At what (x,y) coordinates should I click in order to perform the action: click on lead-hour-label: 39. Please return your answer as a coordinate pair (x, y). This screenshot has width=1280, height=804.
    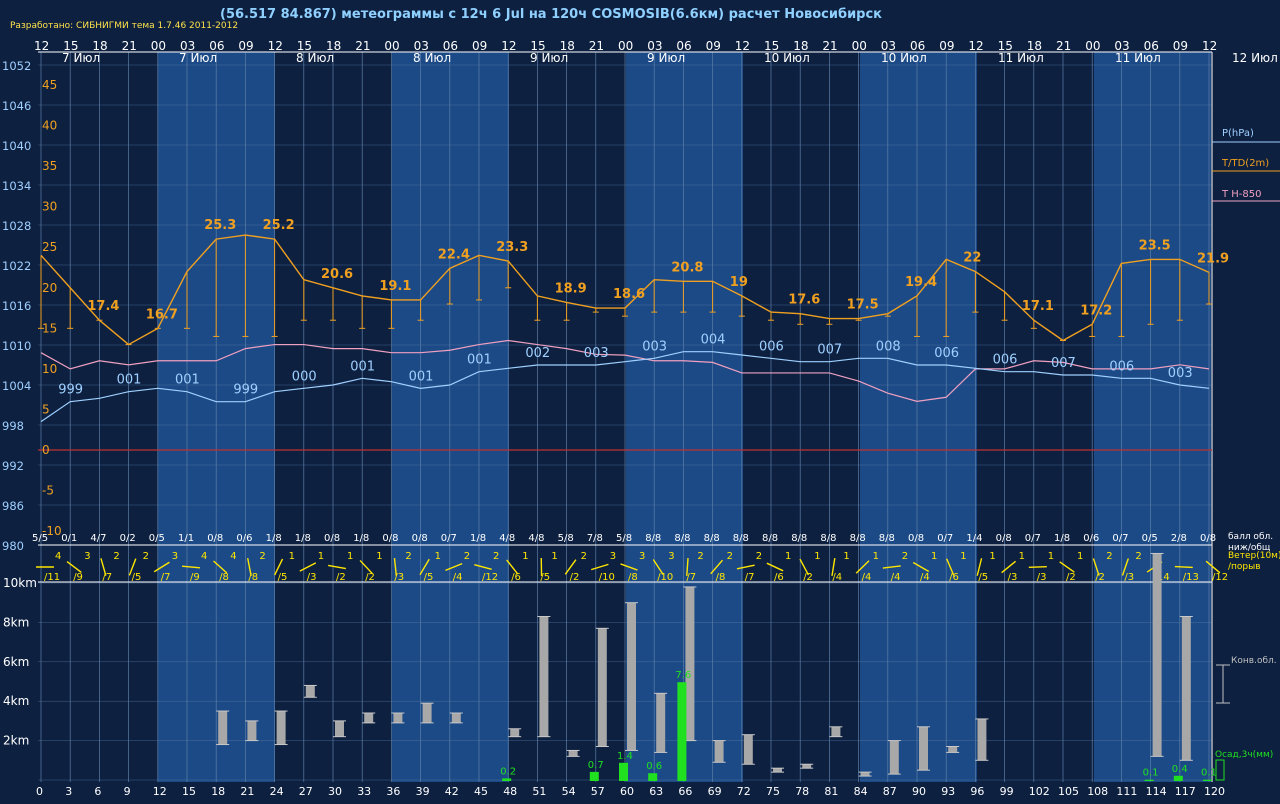
    Looking at the image, I should click on (423, 791).